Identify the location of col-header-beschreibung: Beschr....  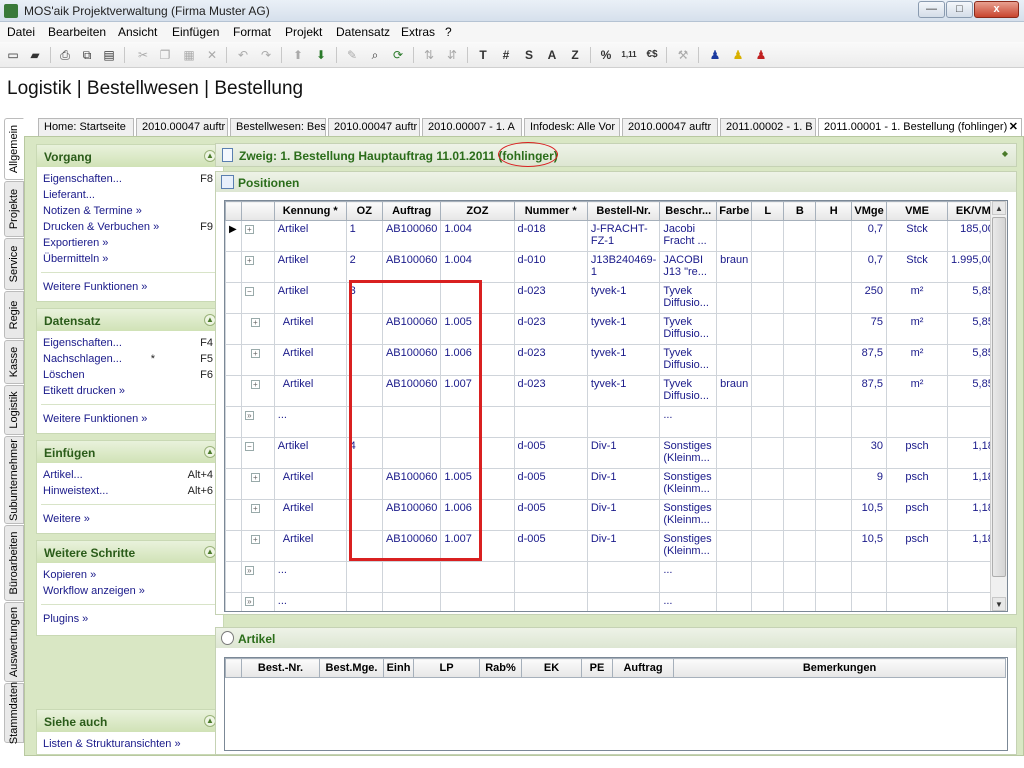
(688, 211).